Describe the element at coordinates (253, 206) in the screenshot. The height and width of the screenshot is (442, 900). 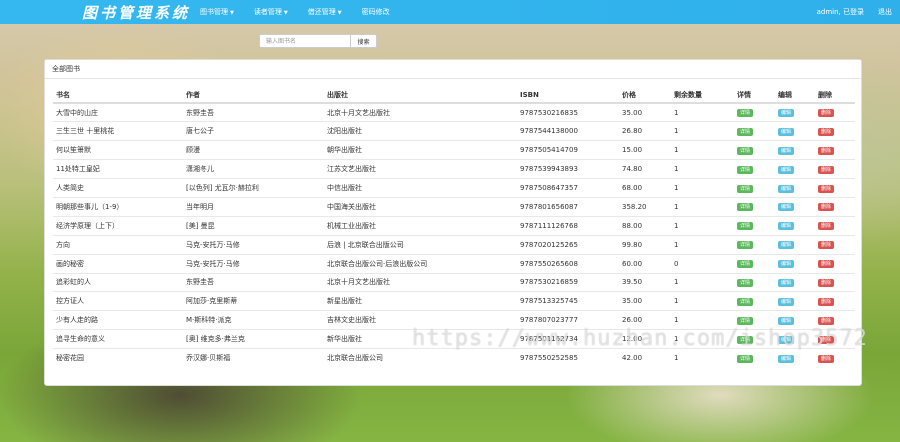
I see `cell-author: 当年明月` at that location.